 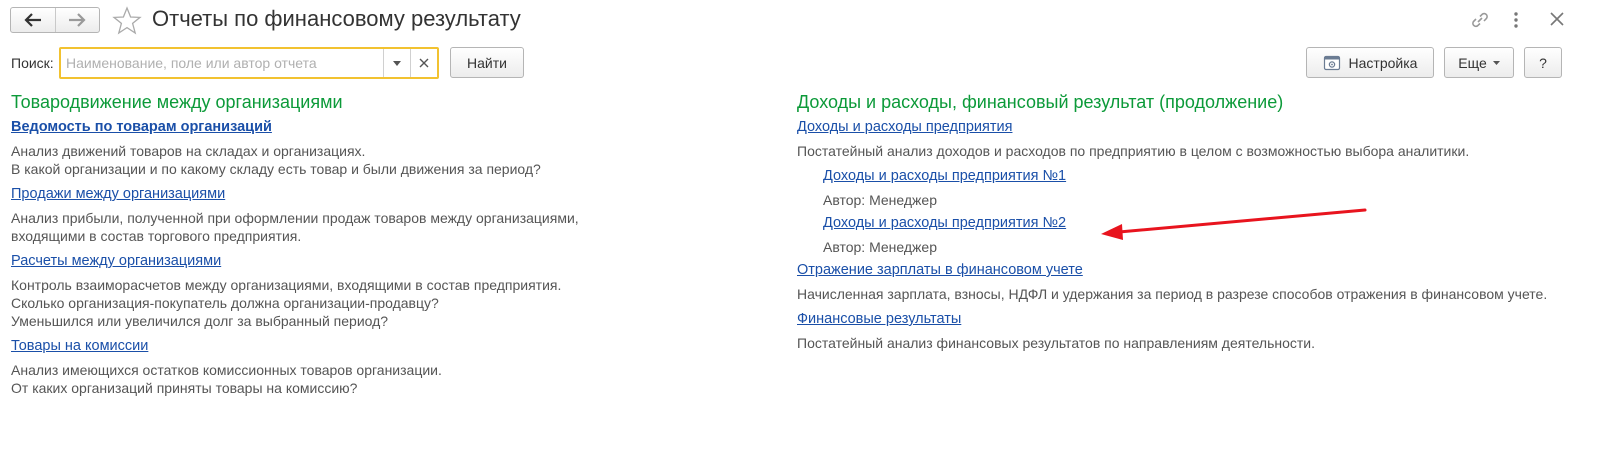 I want to click on search-field, so click(x=249, y=63).